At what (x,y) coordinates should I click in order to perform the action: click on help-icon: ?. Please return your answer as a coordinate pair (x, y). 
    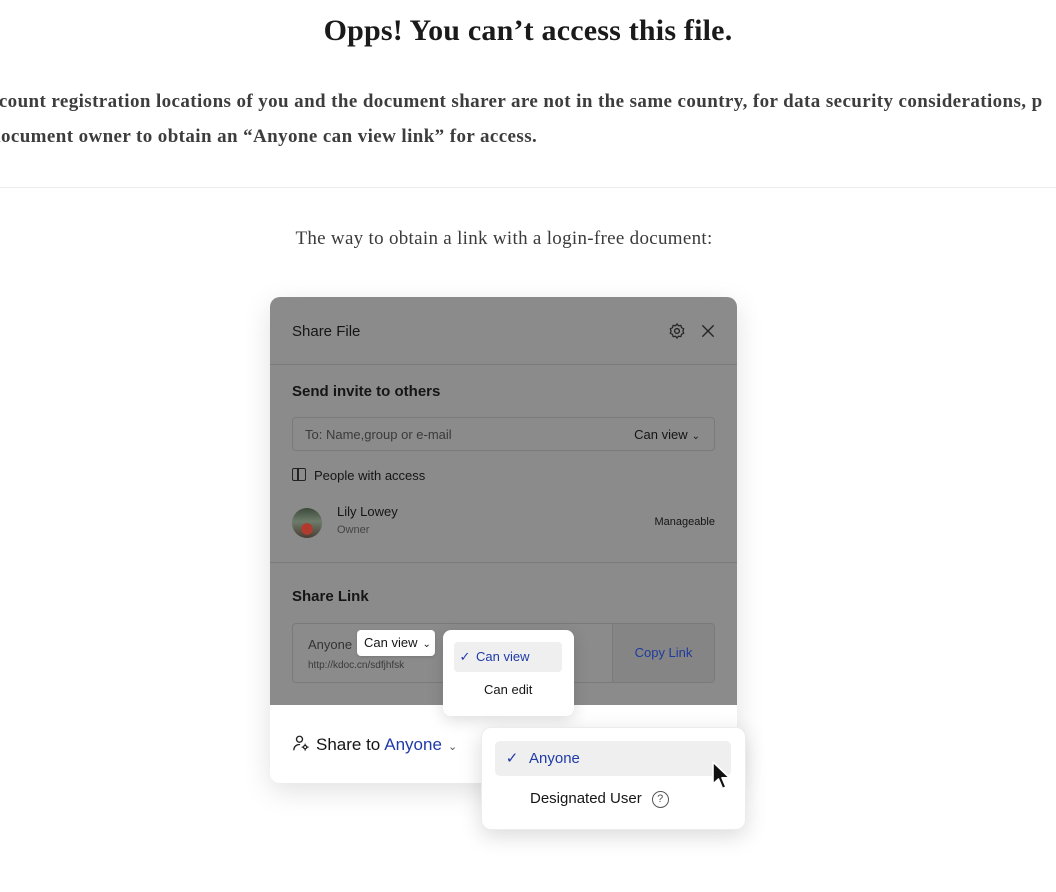
    Looking at the image, I should click on (660, 799).